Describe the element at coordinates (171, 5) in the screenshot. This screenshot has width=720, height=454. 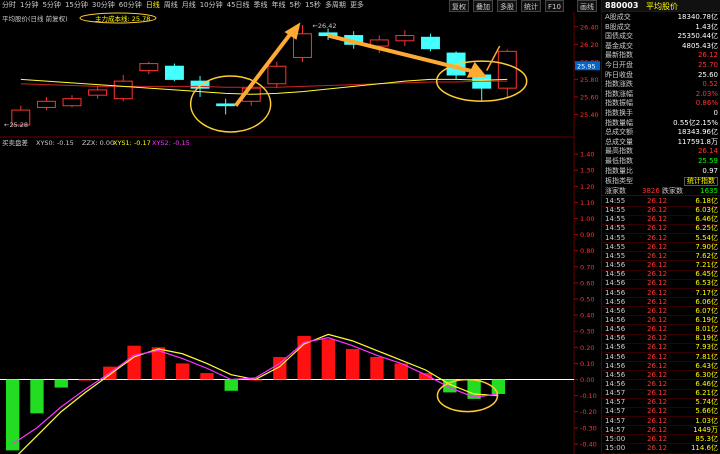
I see `period-tab: 周线` at that location.